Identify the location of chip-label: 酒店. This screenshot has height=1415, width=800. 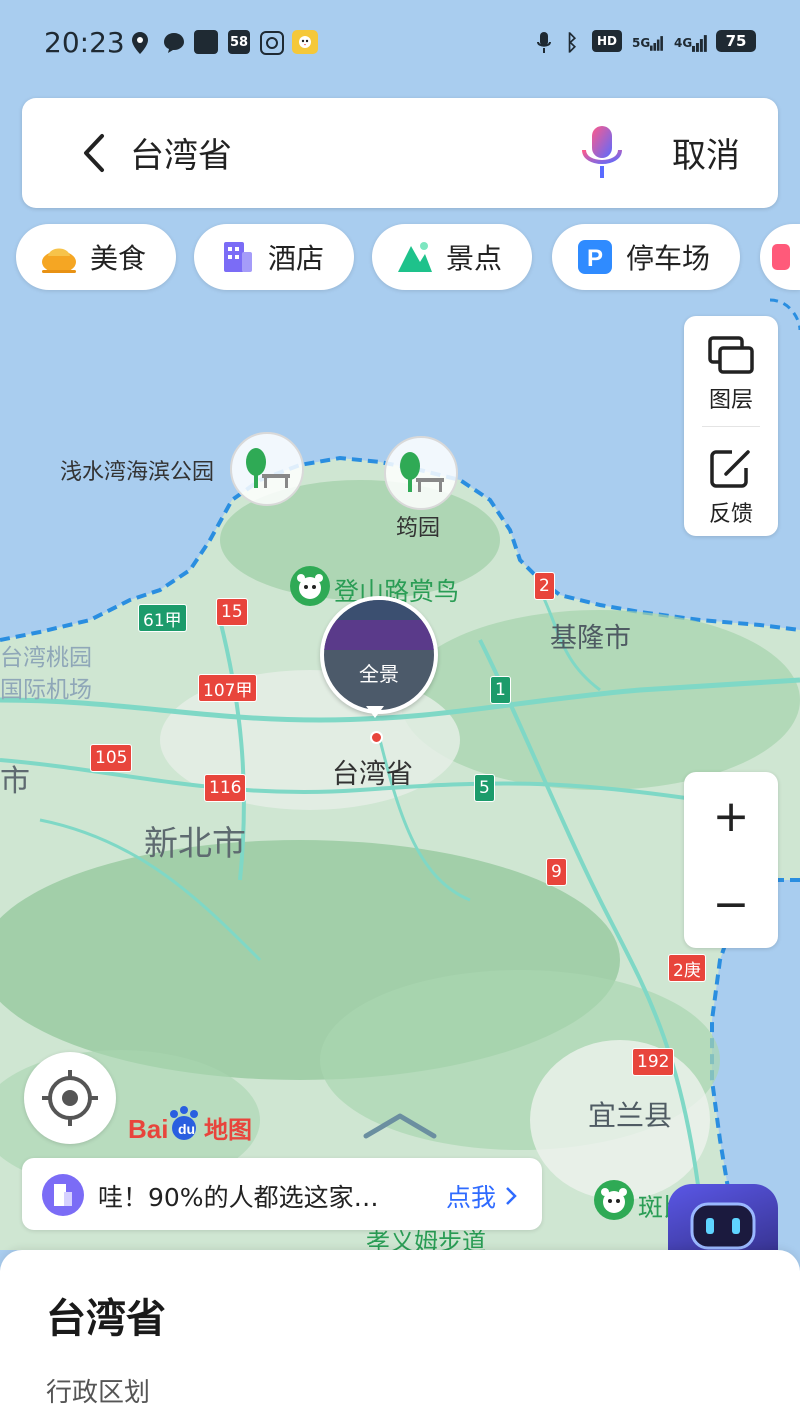
(296, 258).